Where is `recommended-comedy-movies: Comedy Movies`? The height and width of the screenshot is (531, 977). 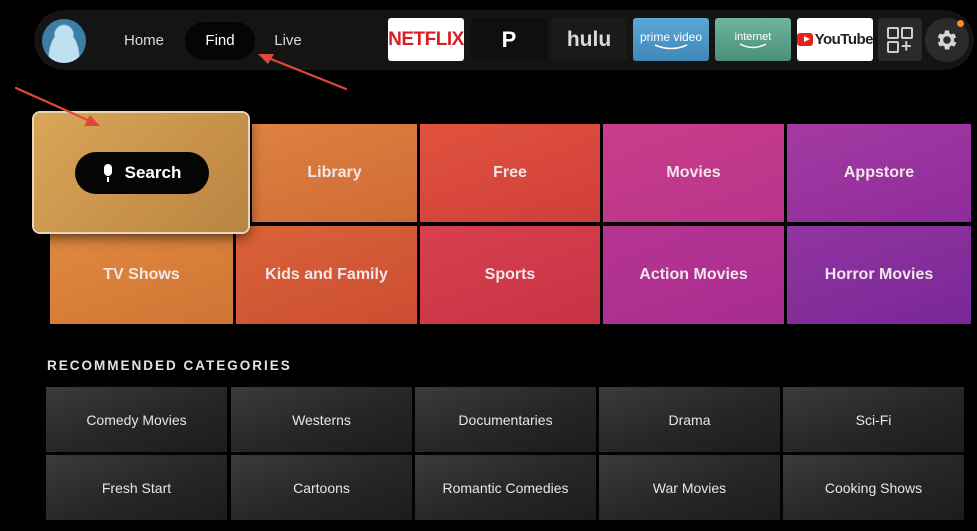
recommended-comedy-movies: Comedy Movies is located at coordinates (136, 419).